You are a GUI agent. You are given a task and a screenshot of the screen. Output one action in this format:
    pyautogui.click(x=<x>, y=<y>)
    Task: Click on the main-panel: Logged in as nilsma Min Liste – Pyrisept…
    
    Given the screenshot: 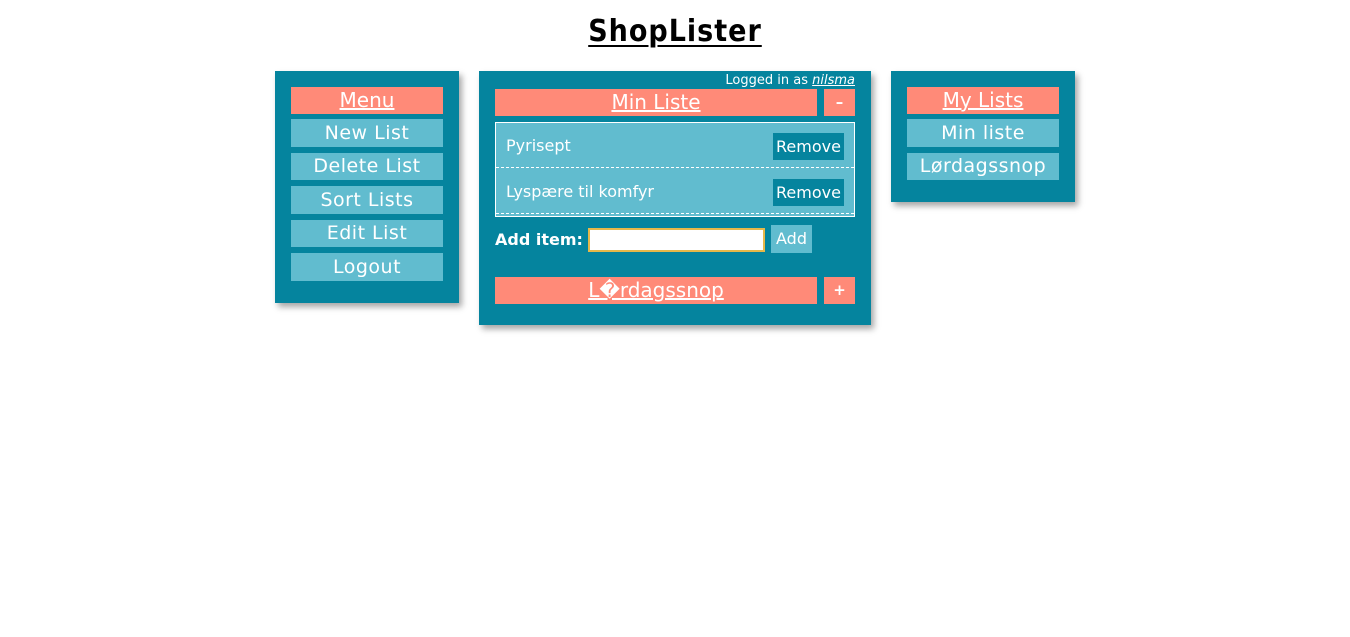 What is the action you would take?
    pyautogui.click(x=675, y=198)
    